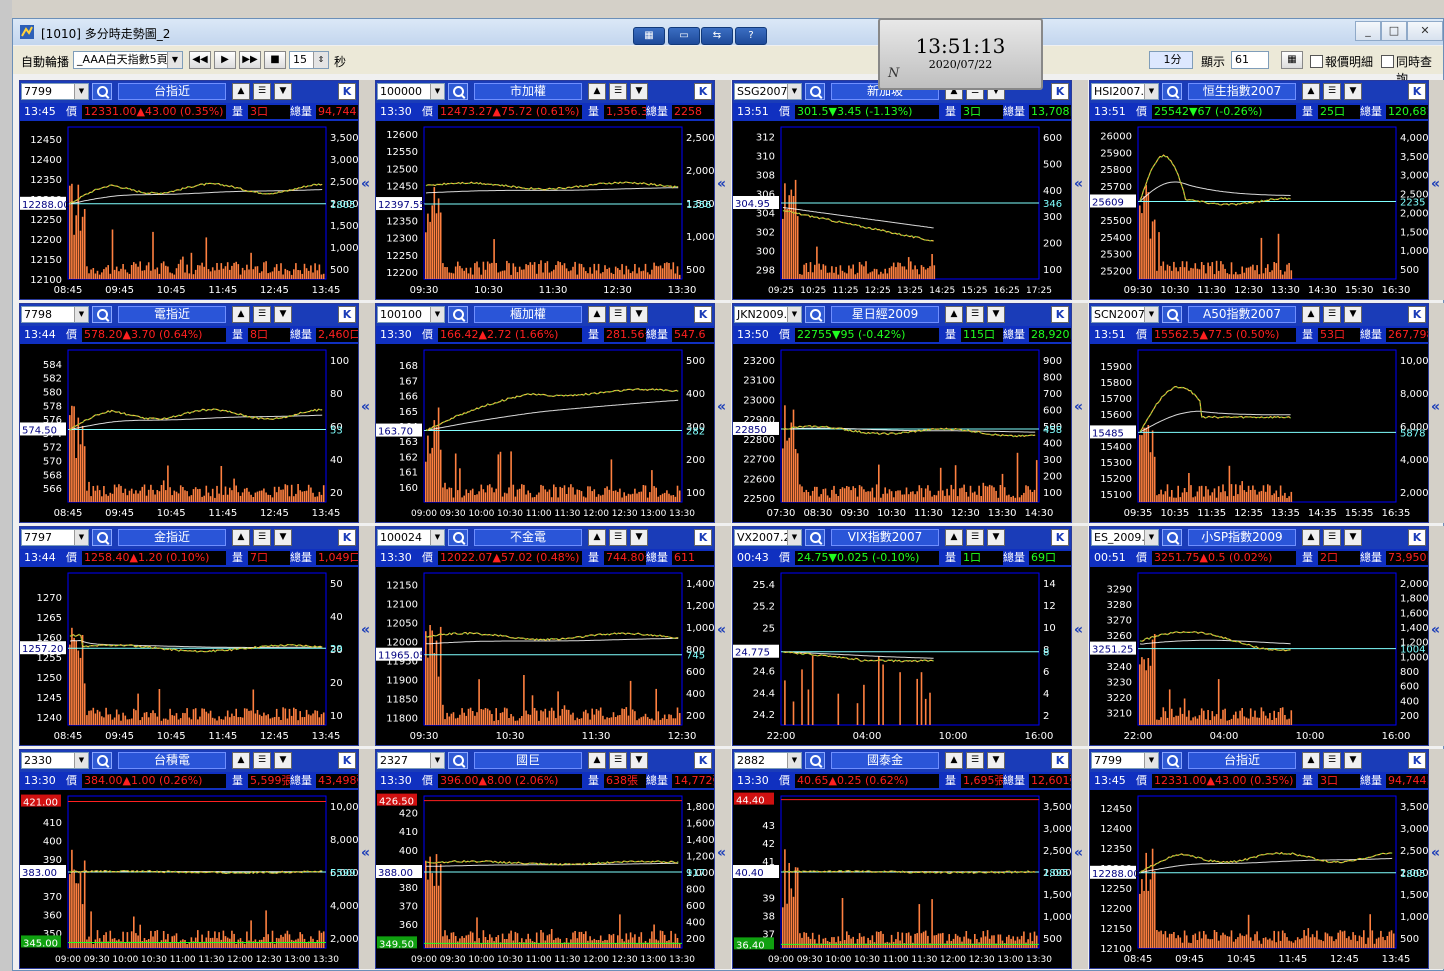 This screenshot has height=971, width=1444. I want to click on sync-query-checkbox, so click(1387, 61).